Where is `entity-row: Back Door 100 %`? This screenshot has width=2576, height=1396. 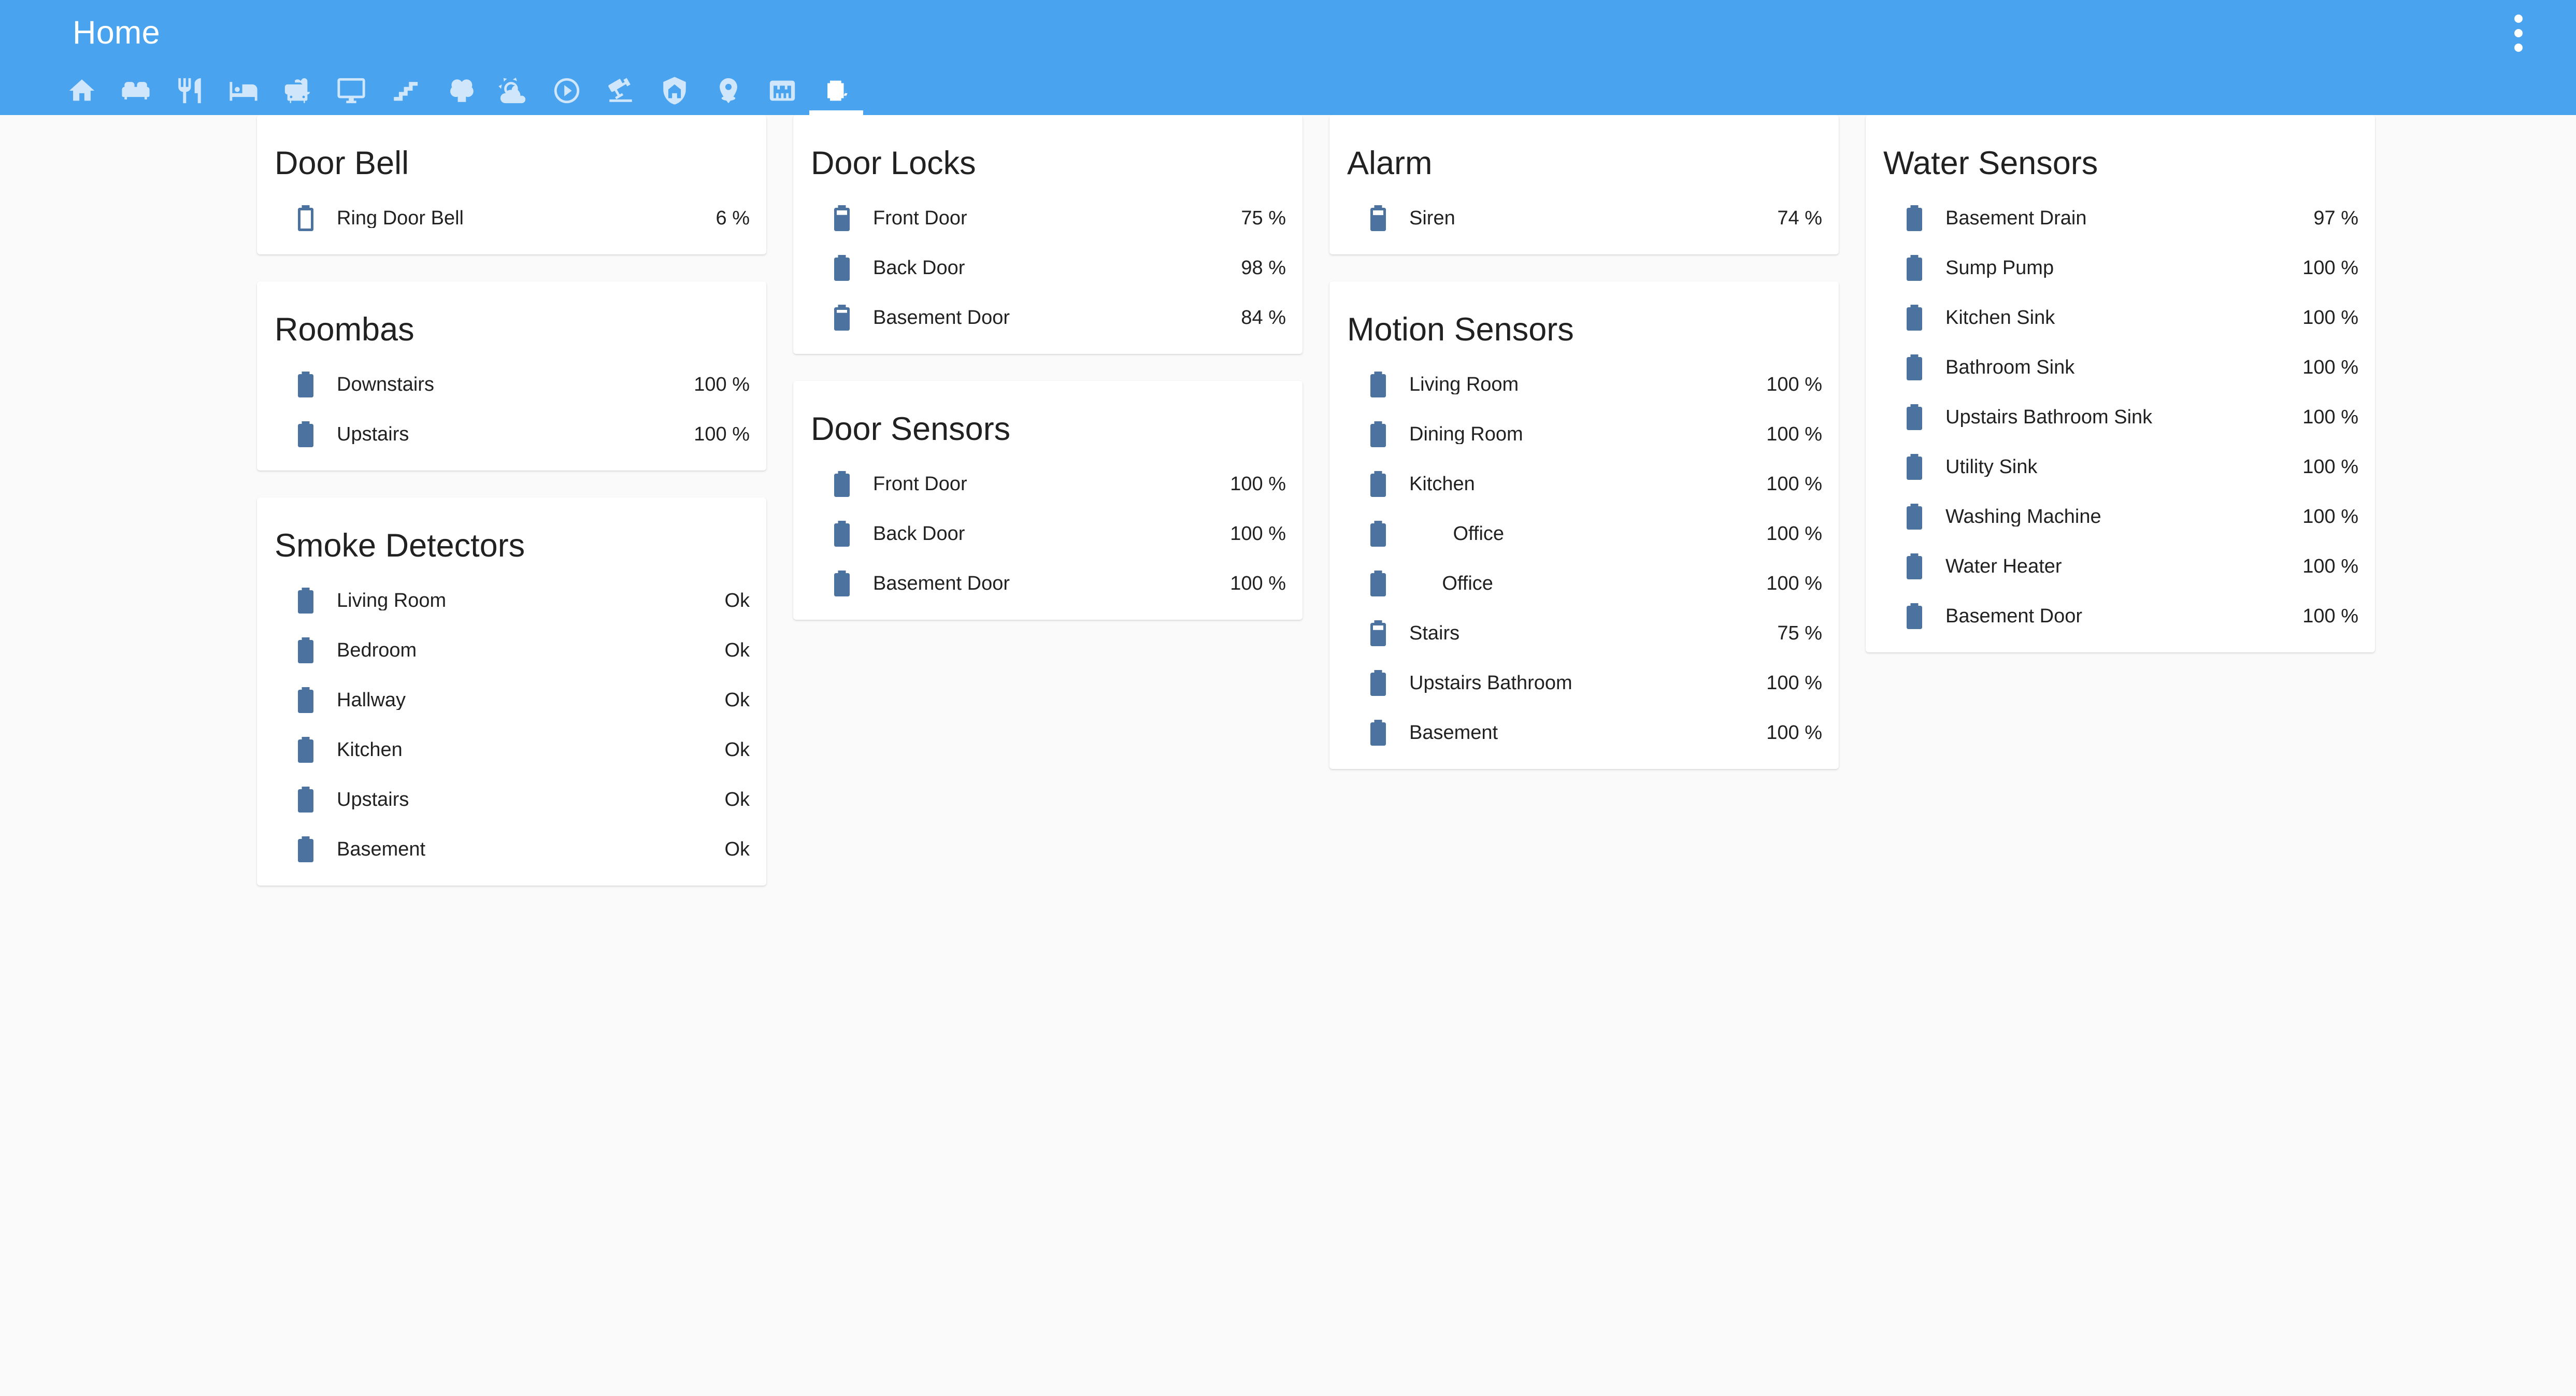 entity-row: Back Door 100 % is located at coordinates (1048, 534).